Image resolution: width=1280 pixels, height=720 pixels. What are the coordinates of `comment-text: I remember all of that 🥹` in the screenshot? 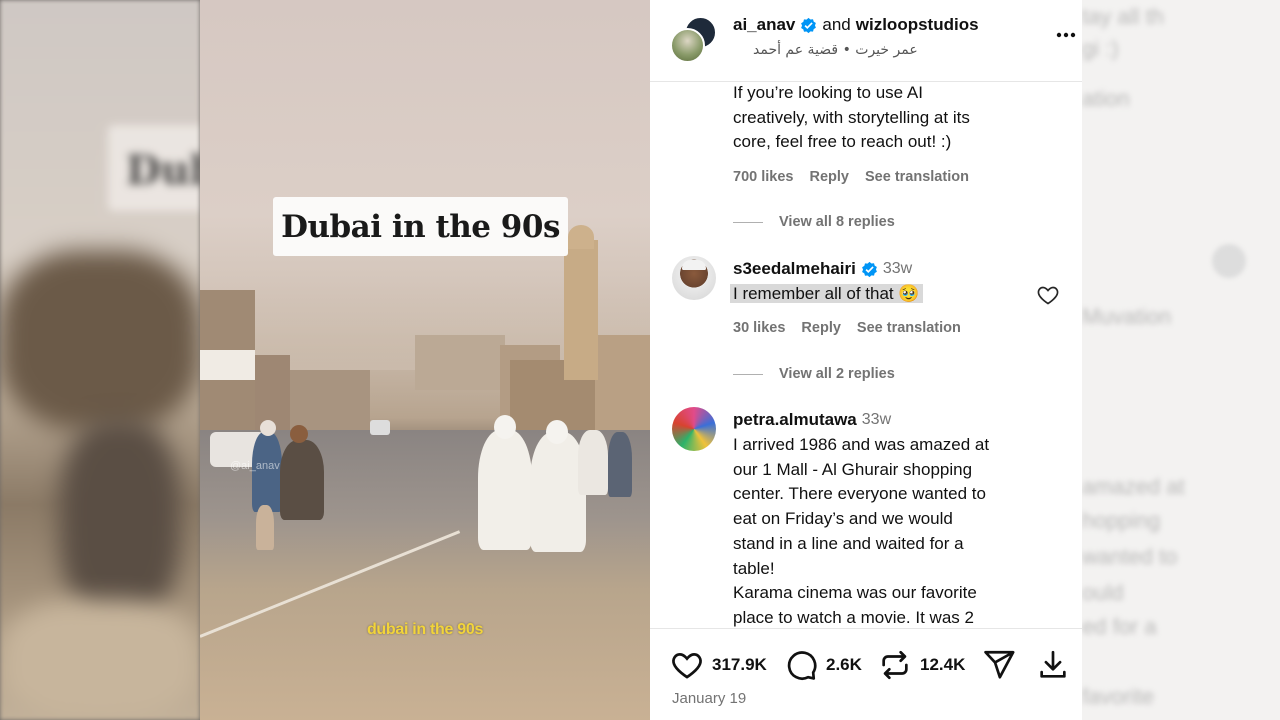 It's located at (826, 294).